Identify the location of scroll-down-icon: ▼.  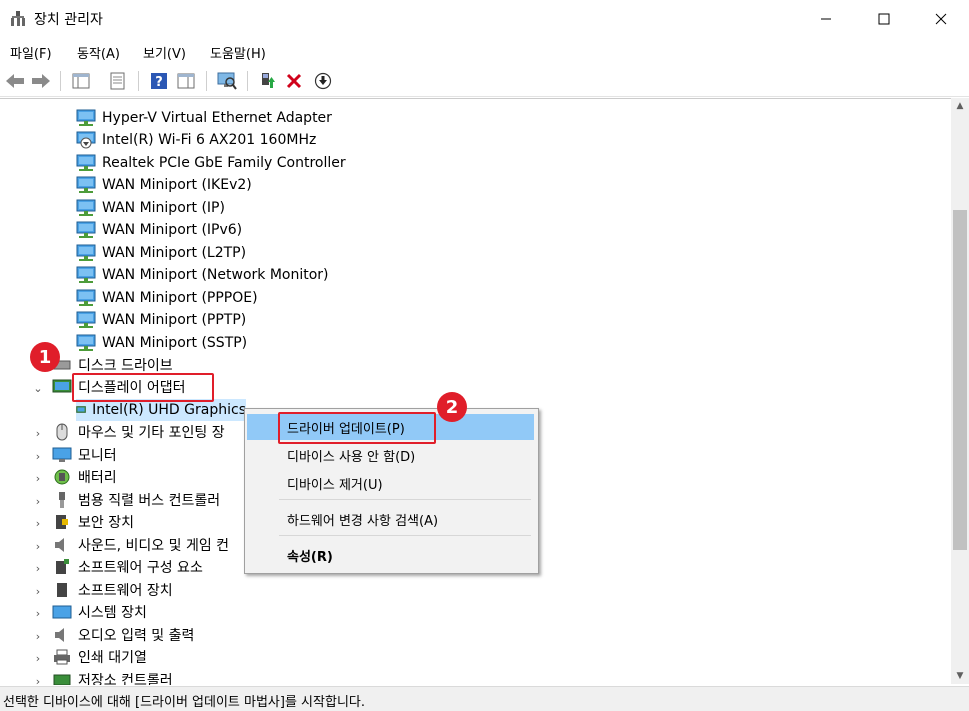
(960, 676).